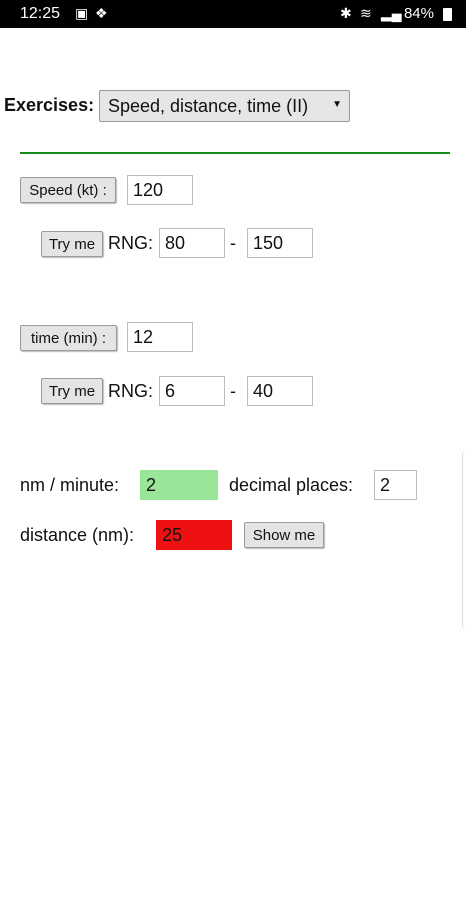 The width and height of the screenshot is (466, 900). I want to click on distance-field: 25, so click(194, 535).